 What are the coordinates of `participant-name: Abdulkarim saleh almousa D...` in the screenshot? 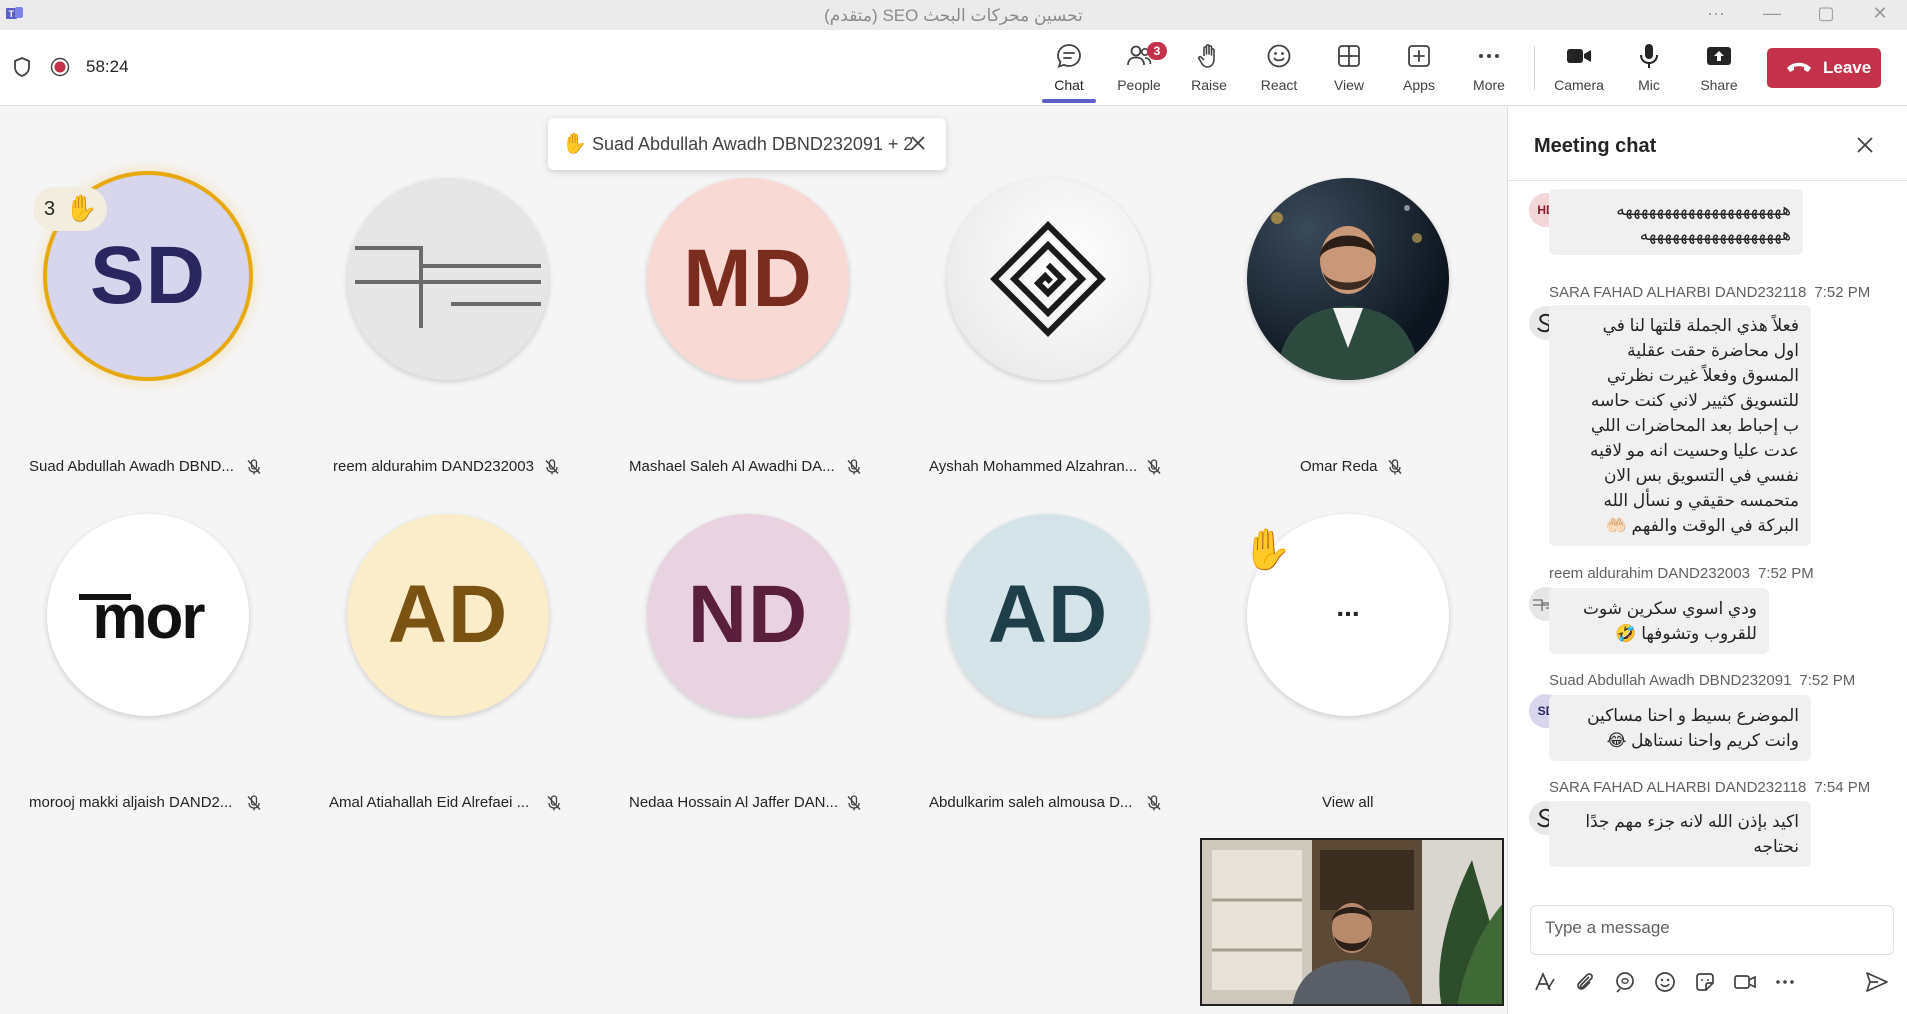 It's located at (1031, 802).